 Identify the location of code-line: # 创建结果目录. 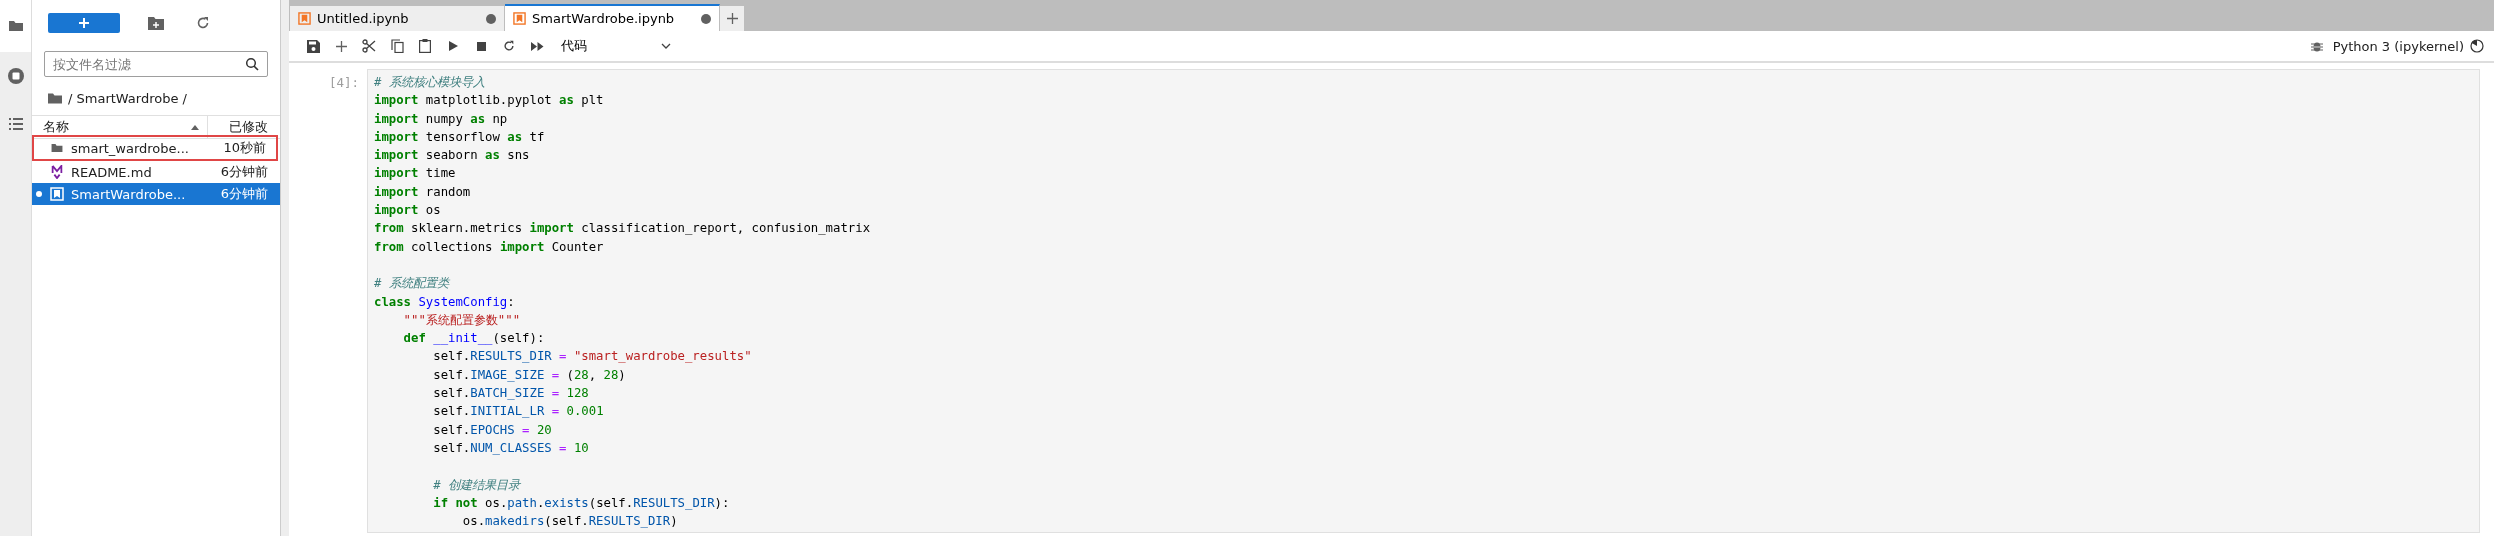
(477, 485).